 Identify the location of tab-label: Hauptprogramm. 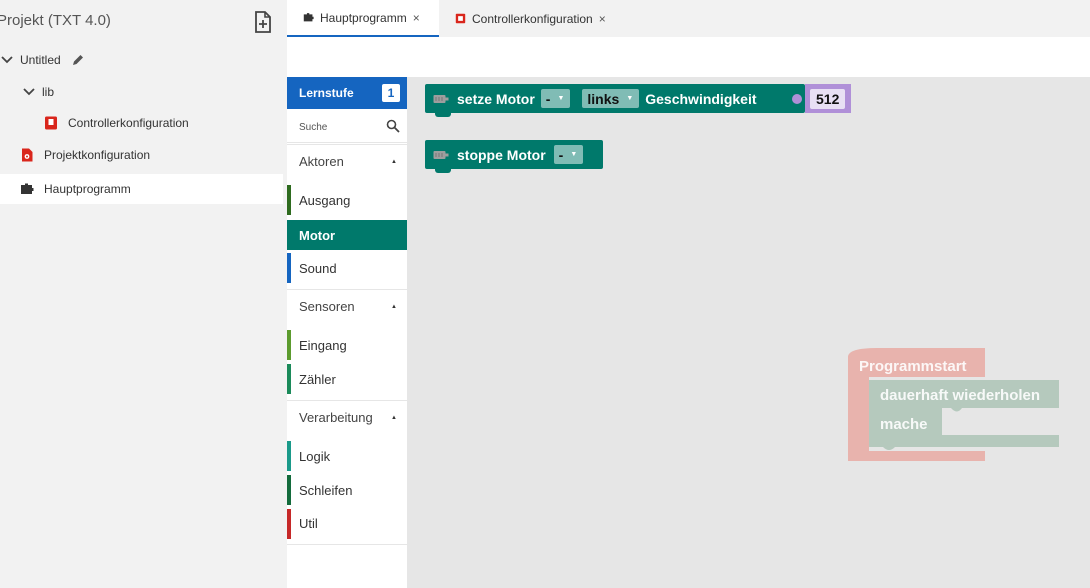
(363, 17).